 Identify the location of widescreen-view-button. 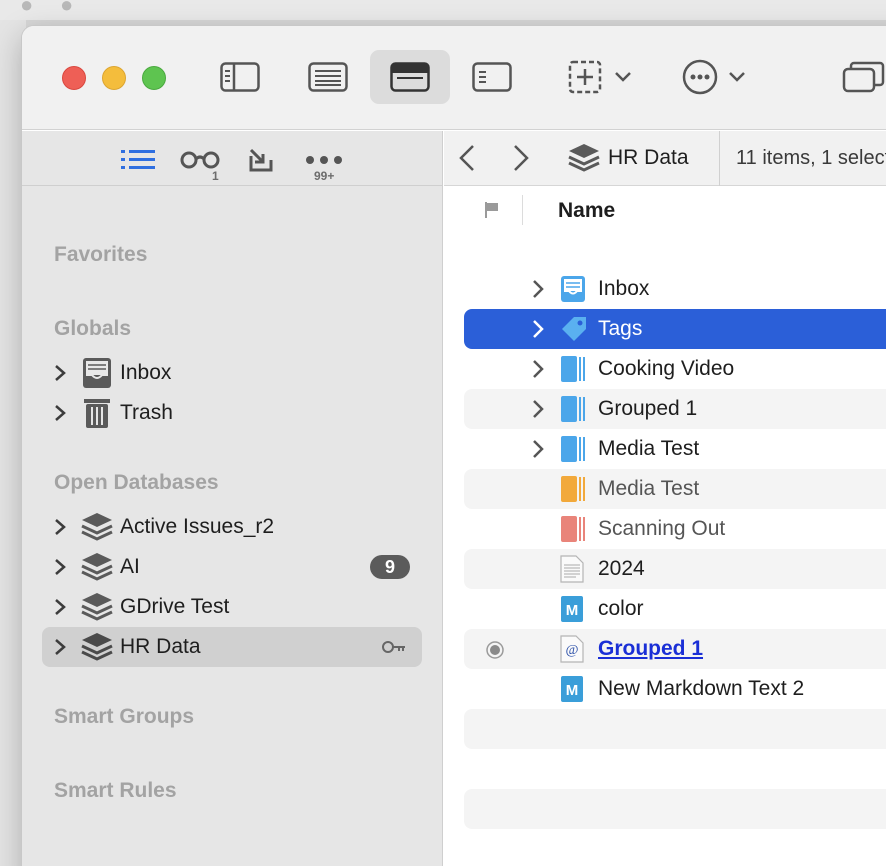
(410, 77).